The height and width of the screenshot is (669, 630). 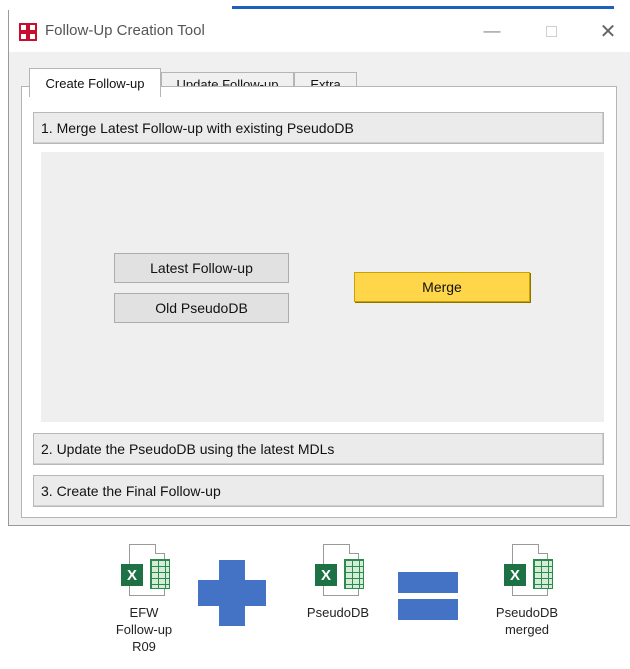 I want to click on underlined-heading-fragment, so click(x=315, y=5).